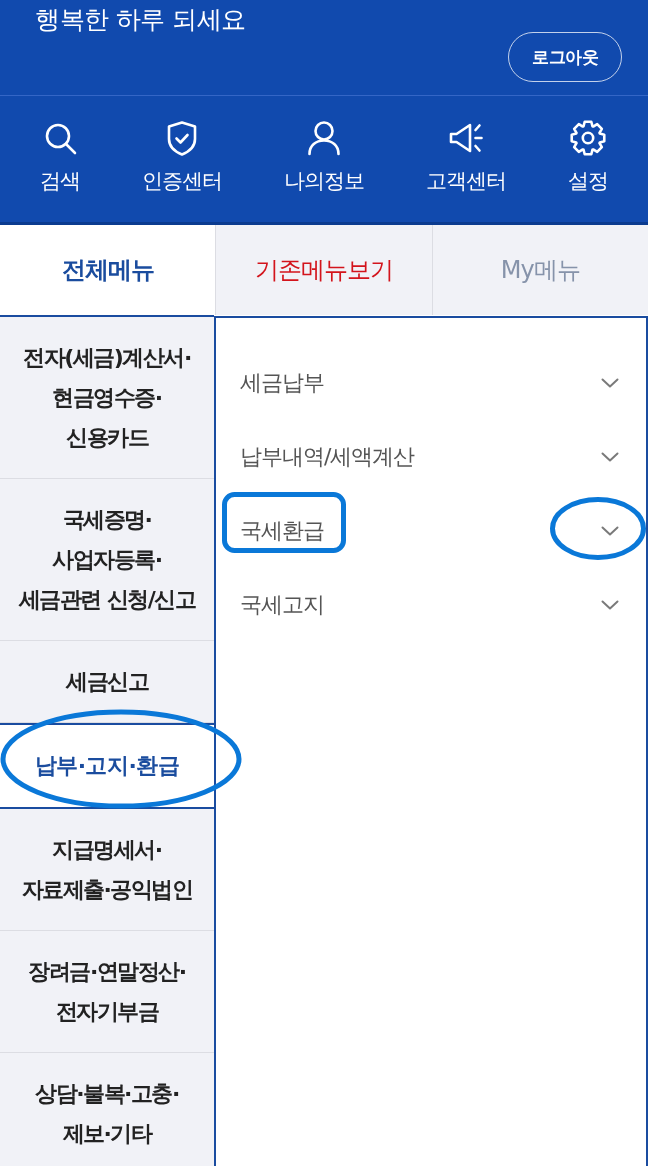  I want to click on settings-icon, so click(588, 138).